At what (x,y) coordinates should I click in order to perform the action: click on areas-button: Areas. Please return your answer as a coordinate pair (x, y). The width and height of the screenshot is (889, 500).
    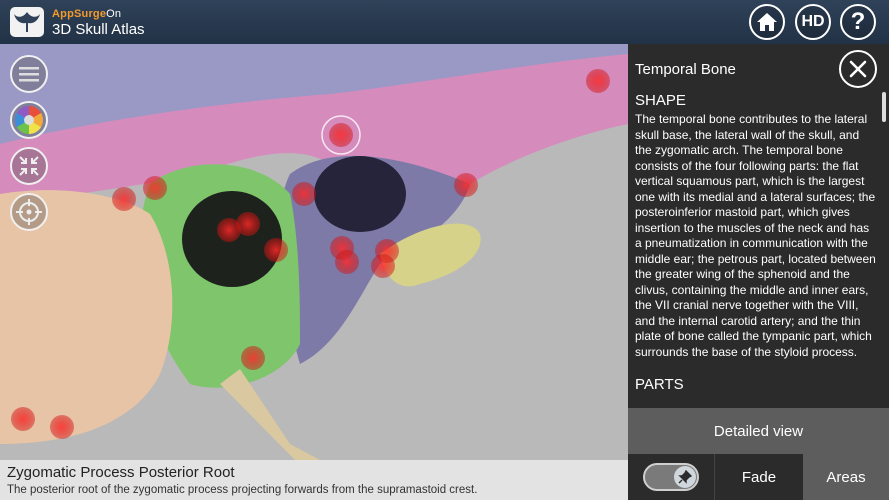
    Looking at the image, I should click on (846, 477).